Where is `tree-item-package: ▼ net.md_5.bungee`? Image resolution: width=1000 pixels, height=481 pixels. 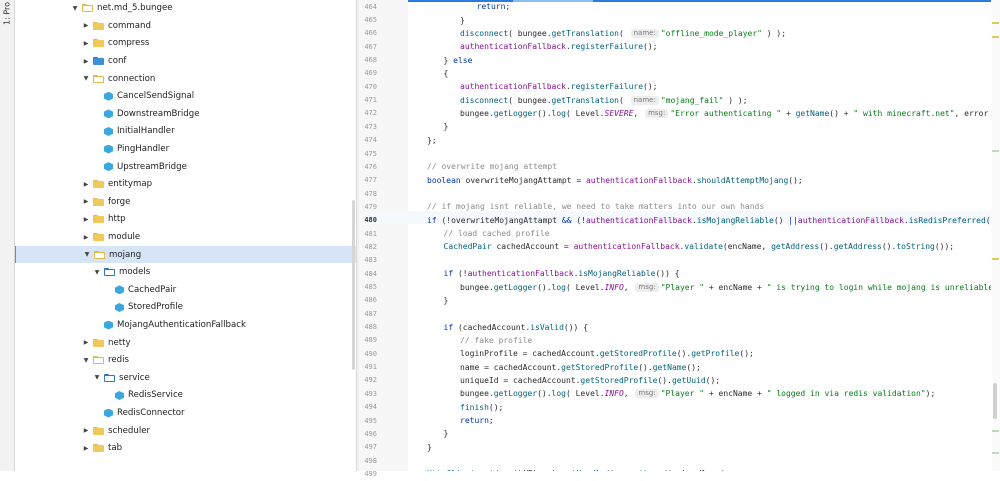
tree-item-package: ▼ net.md_5.bungee is located at coordinates (185, 8).